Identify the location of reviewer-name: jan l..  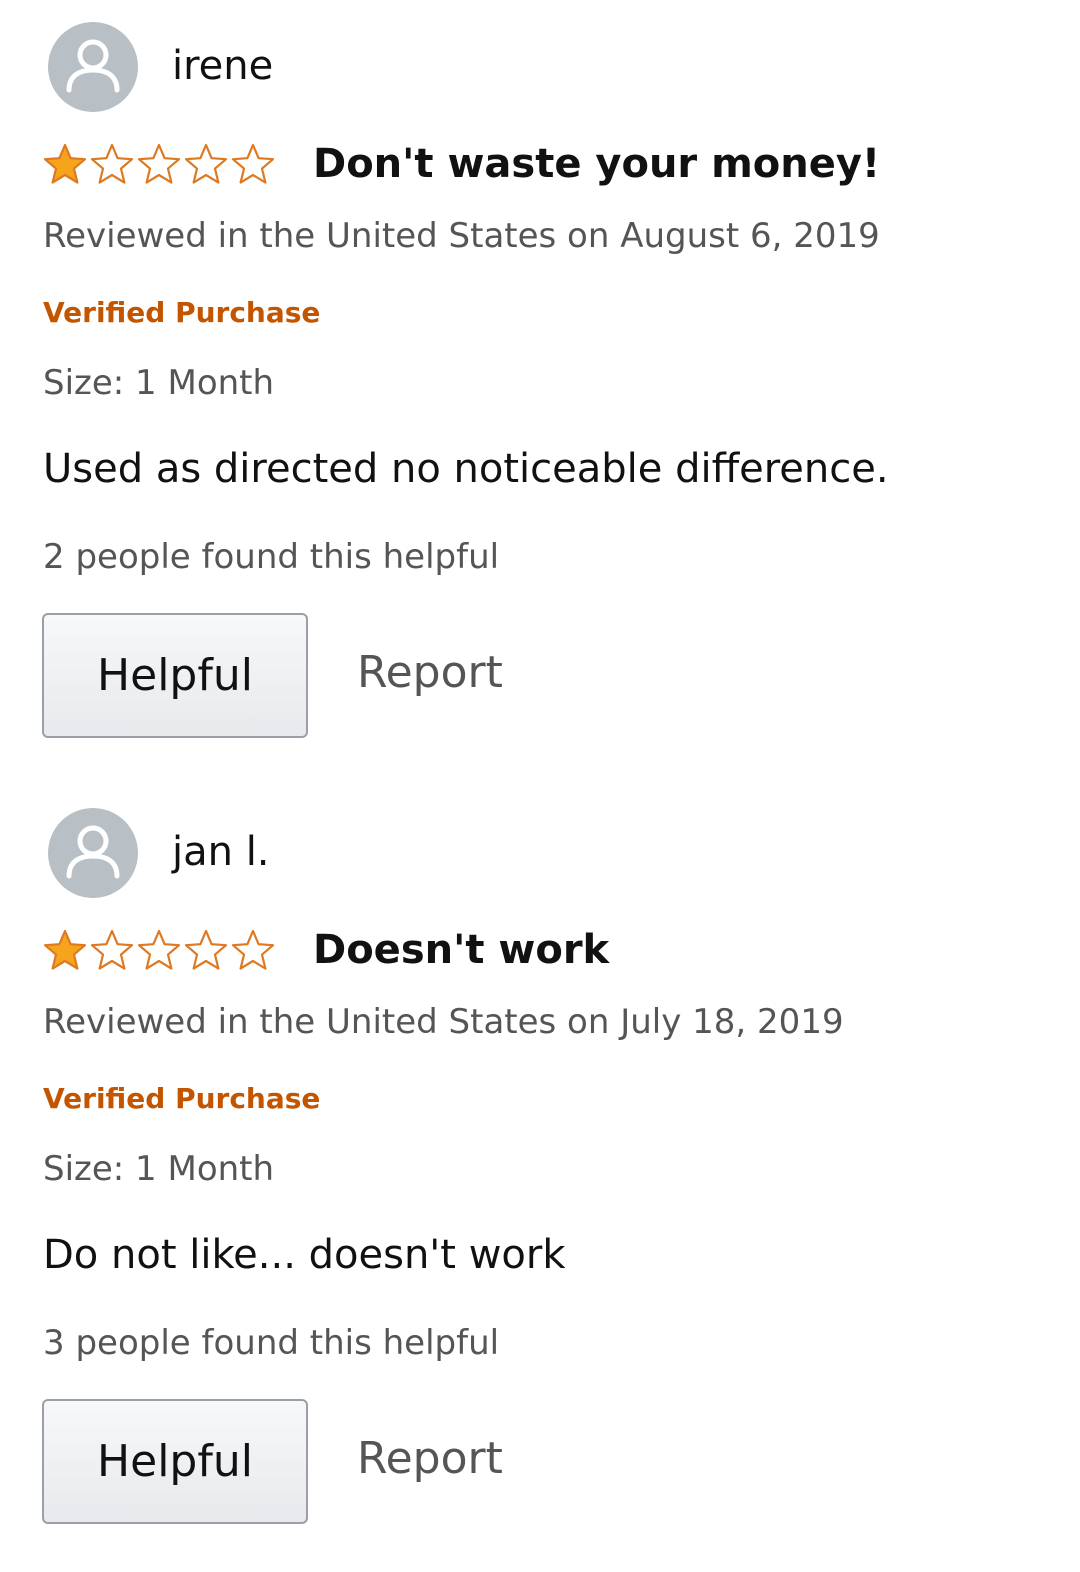
(221, 852).